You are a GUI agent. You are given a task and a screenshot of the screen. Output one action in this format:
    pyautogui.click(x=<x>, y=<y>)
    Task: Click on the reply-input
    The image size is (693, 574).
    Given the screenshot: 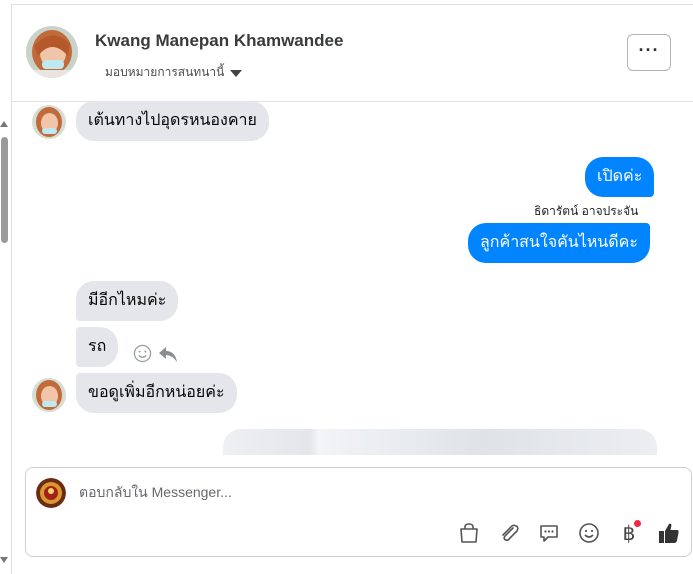 What is the action you would take?
    pyautogui.click(x=359, y=492)
    